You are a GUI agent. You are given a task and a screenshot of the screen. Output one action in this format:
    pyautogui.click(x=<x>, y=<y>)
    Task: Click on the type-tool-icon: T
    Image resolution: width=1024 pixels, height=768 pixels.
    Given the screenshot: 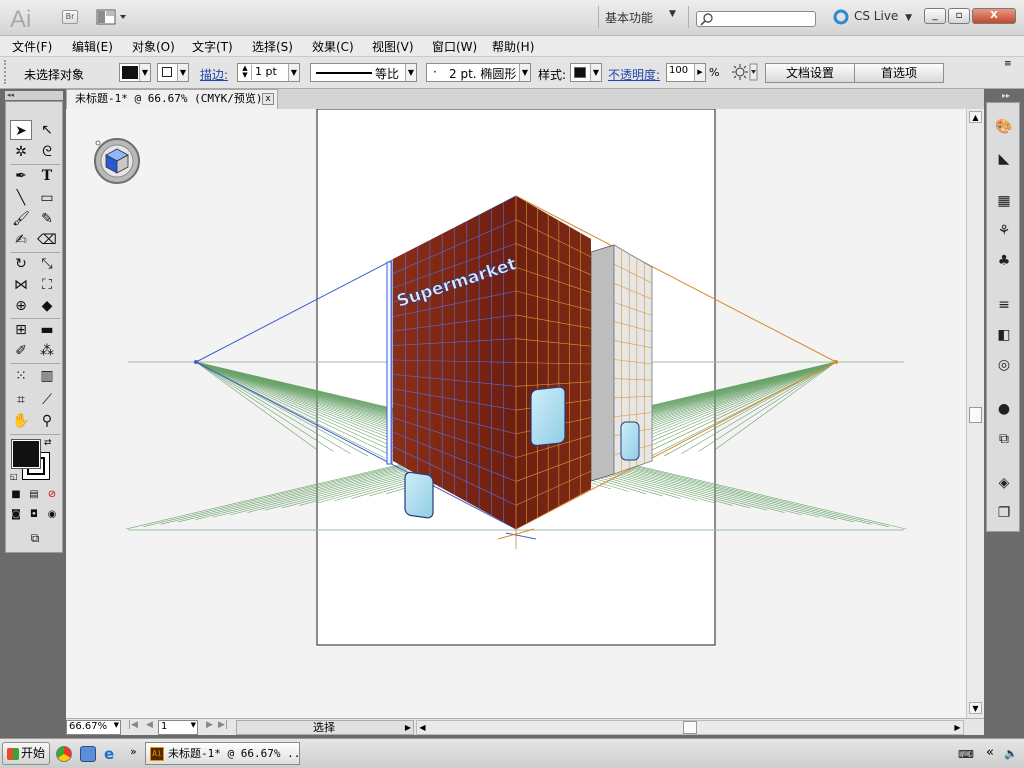 What is the action you would take?
    pyautogui.click(x=47, y=176)
    